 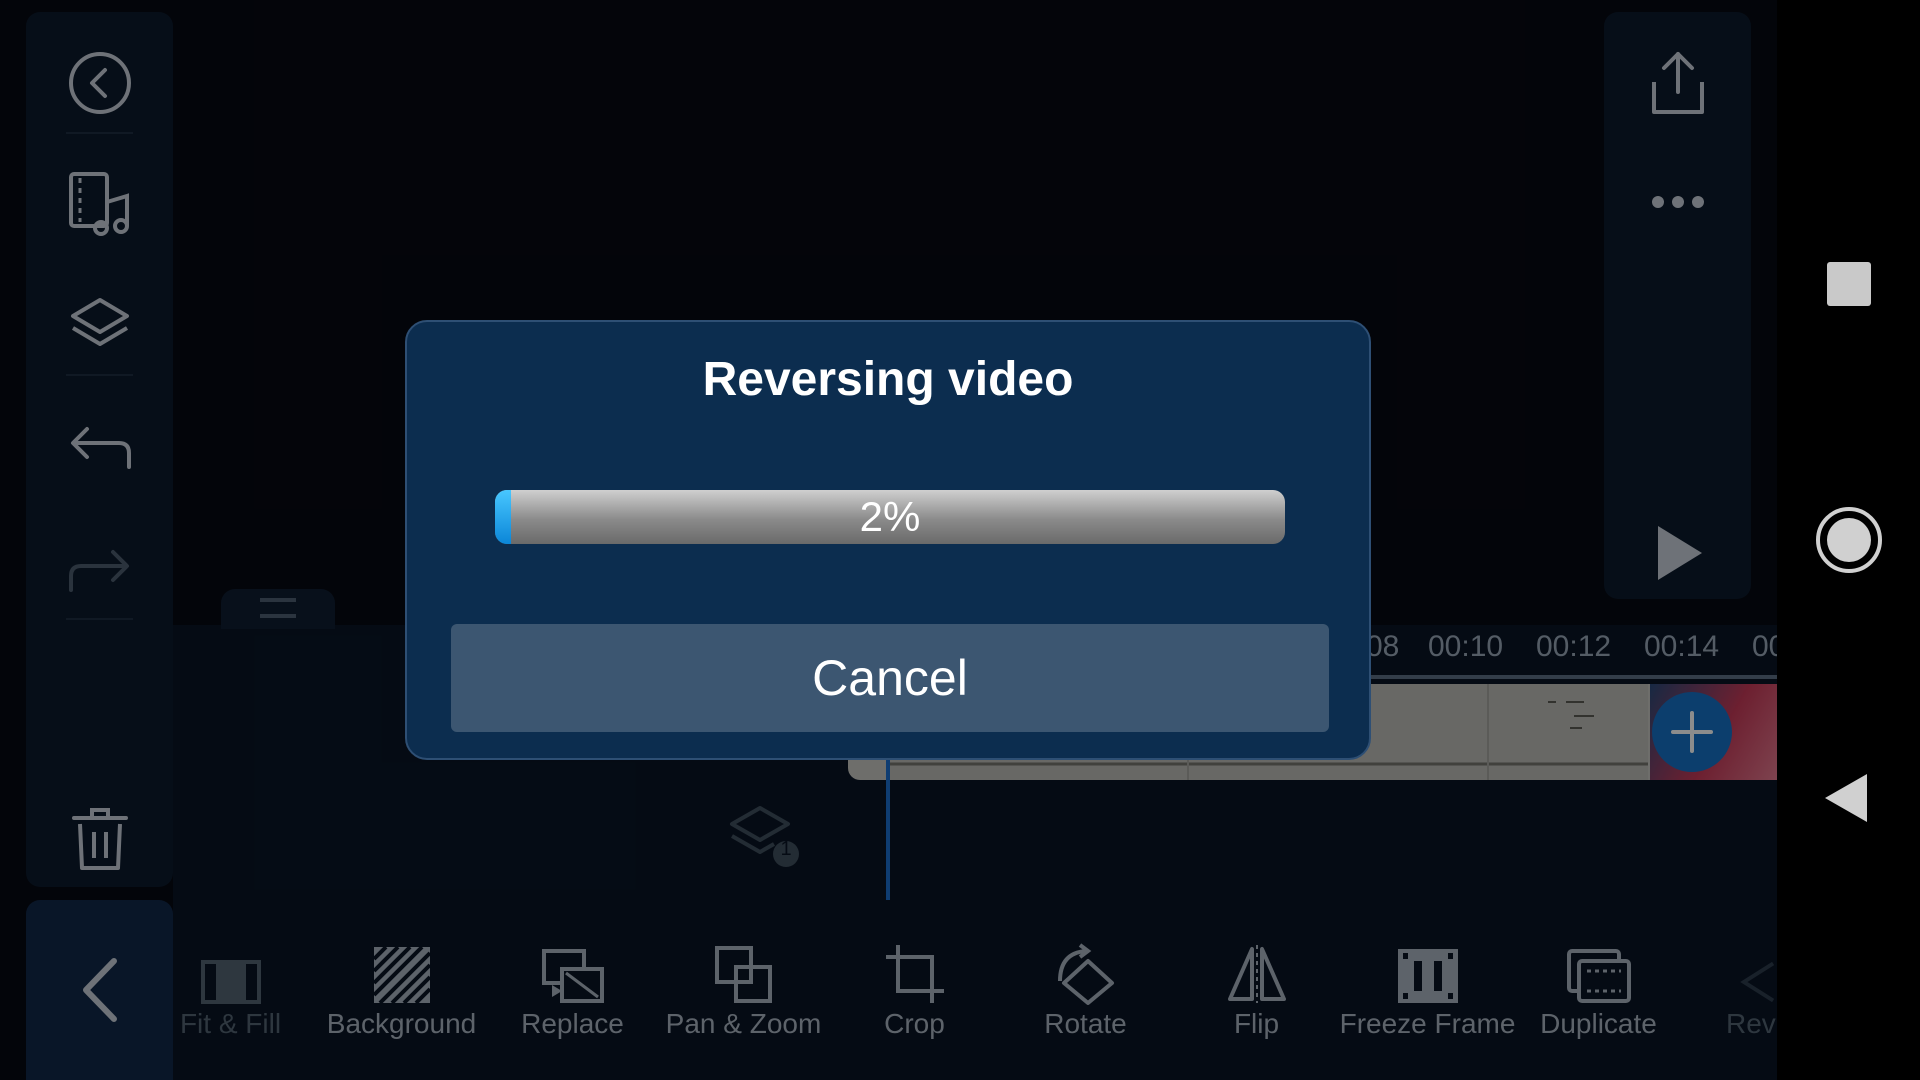 I want to click on recents-button, so click(x=1849, y=286).